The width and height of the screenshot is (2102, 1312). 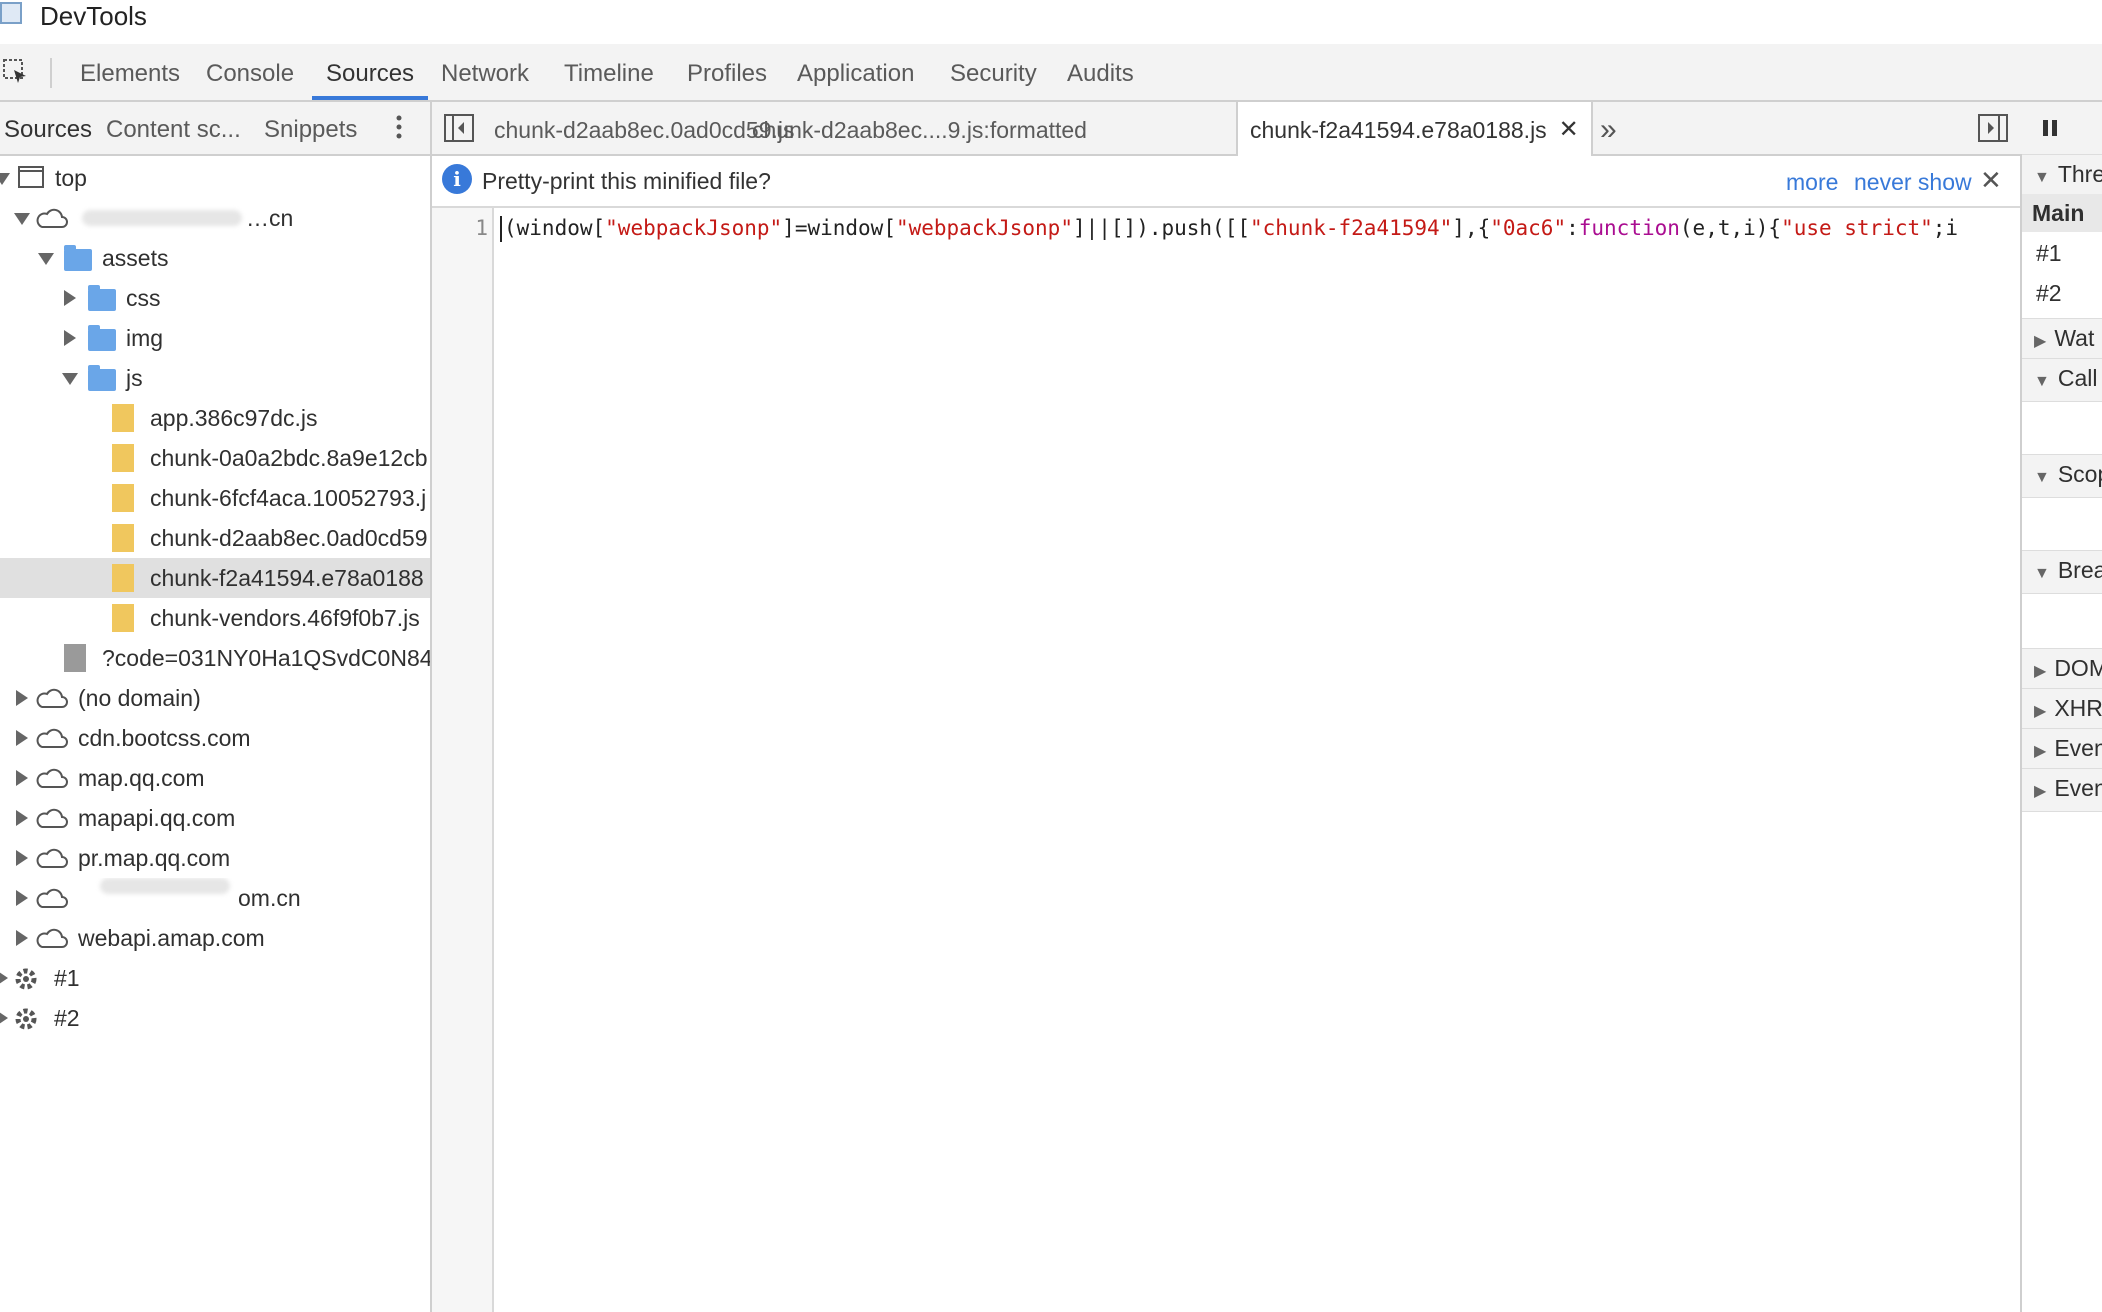 I want to click on tree-item-img: img, so click(x=215, y=338).